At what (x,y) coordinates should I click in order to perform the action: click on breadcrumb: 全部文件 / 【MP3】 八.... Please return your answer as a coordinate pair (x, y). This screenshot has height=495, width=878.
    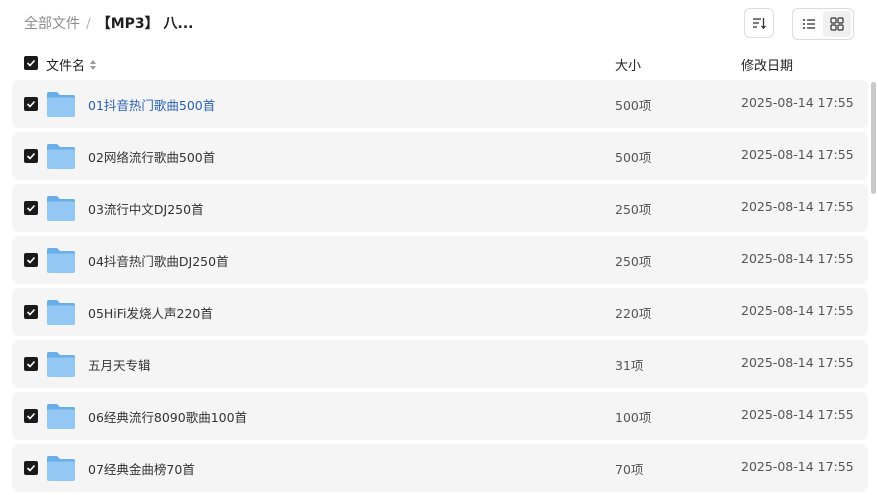
    Looking at the image, I should click on (108, 24).